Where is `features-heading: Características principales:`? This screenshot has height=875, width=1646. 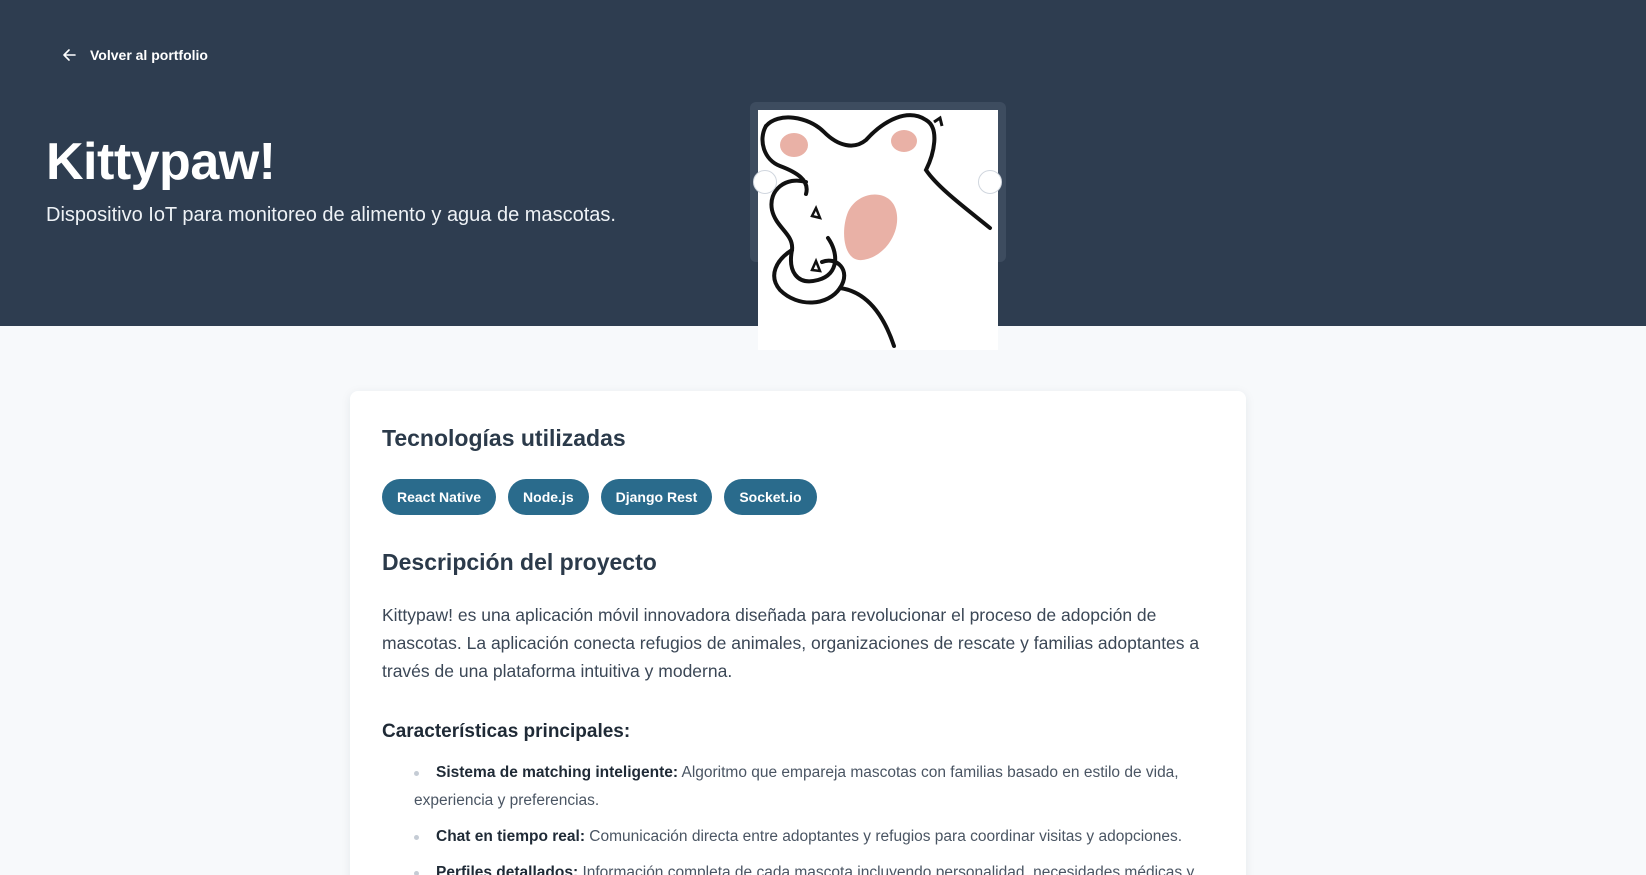 features-heading: Características principales: is located at coordinates (506, 731).